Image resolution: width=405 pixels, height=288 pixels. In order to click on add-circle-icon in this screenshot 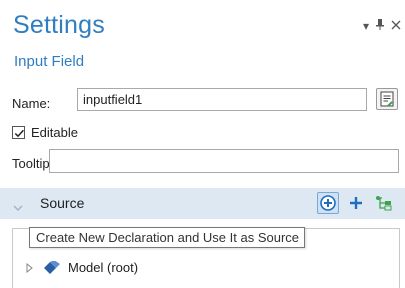, I will do `click(328, 203)`.